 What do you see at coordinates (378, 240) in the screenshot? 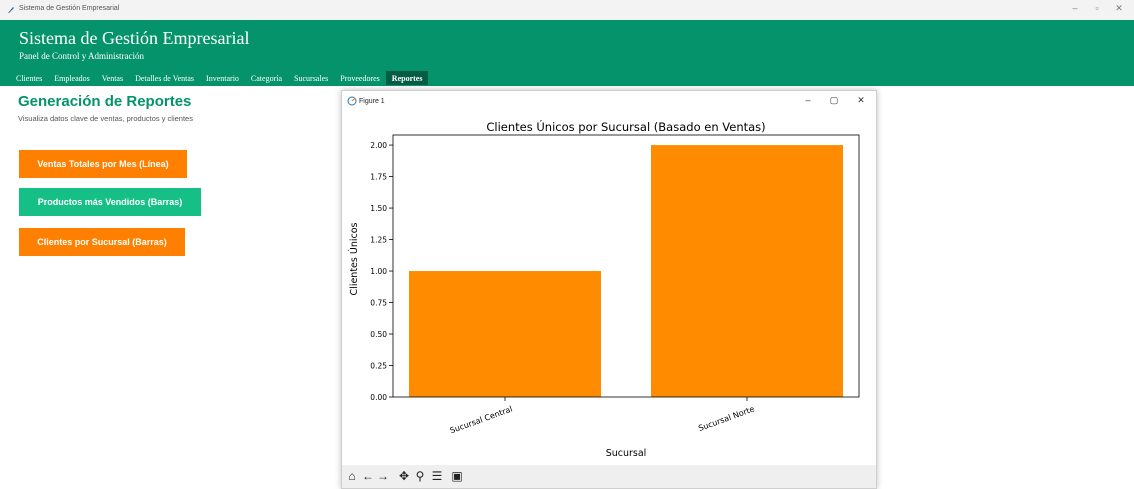
I see `y-tick-label: 1.25` at bounding box center [378, 240].